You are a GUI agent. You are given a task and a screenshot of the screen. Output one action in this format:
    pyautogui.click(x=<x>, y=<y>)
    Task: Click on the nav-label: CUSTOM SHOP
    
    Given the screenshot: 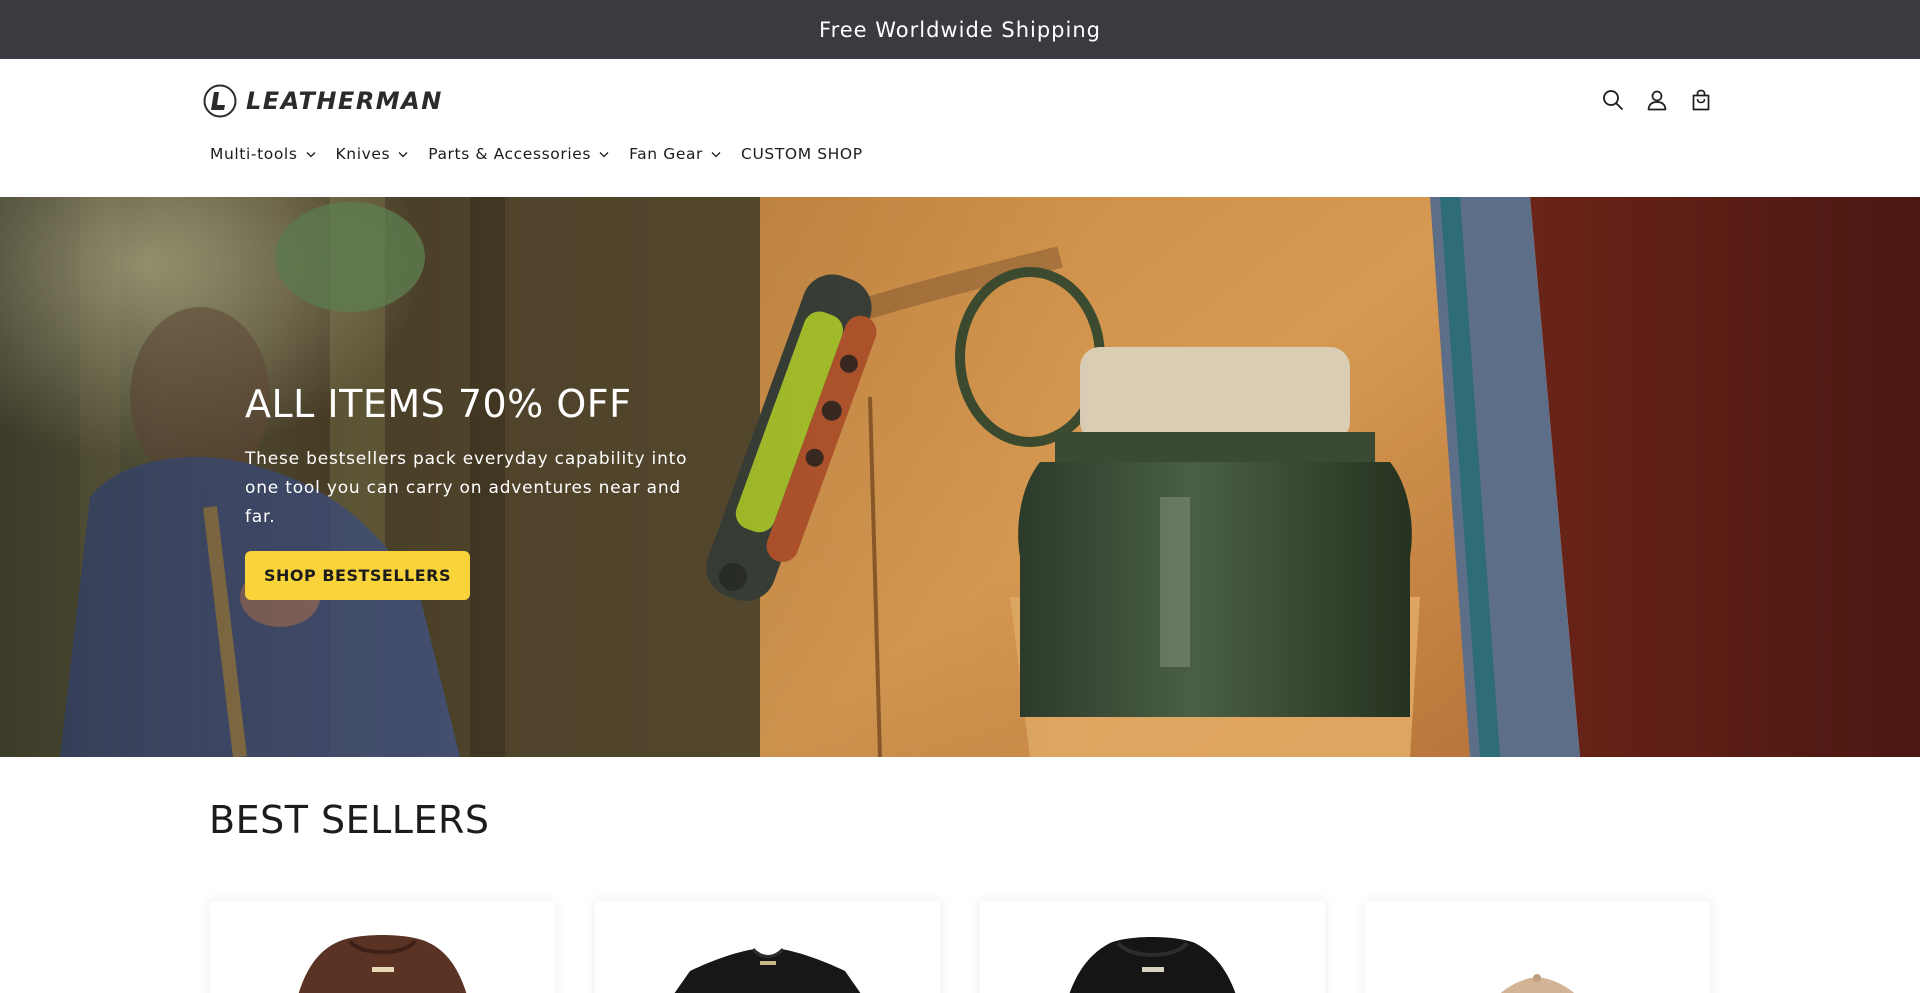 What is the action you would take?
    pyautogui.click(x=802, y=154)
    